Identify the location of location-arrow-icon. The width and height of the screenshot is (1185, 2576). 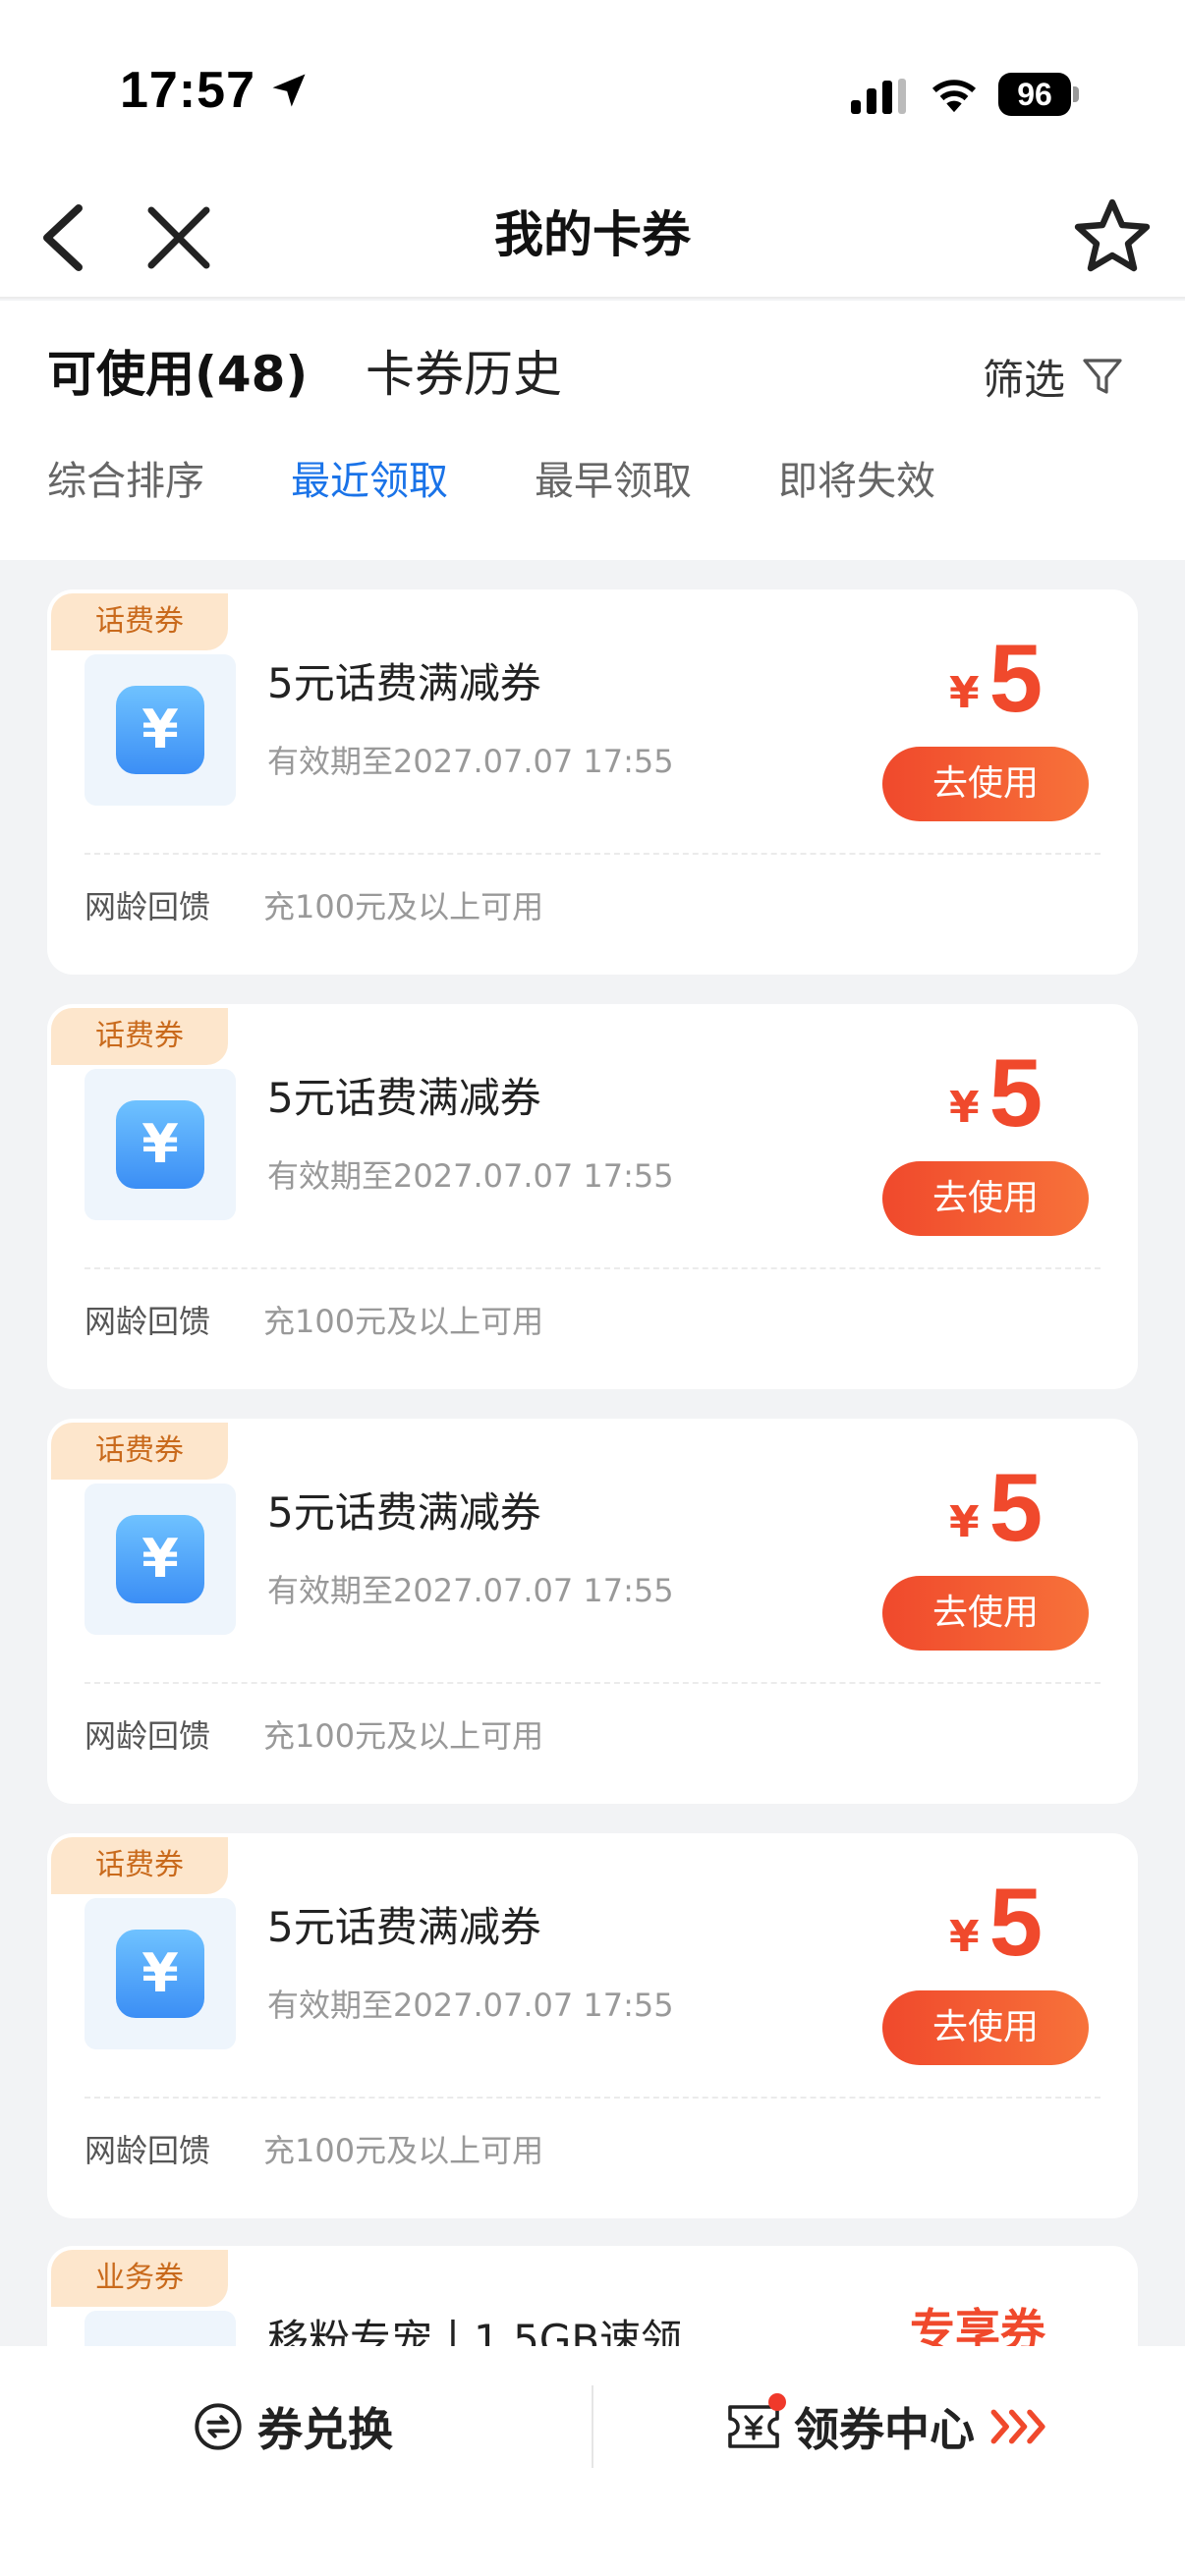
(289, 90).